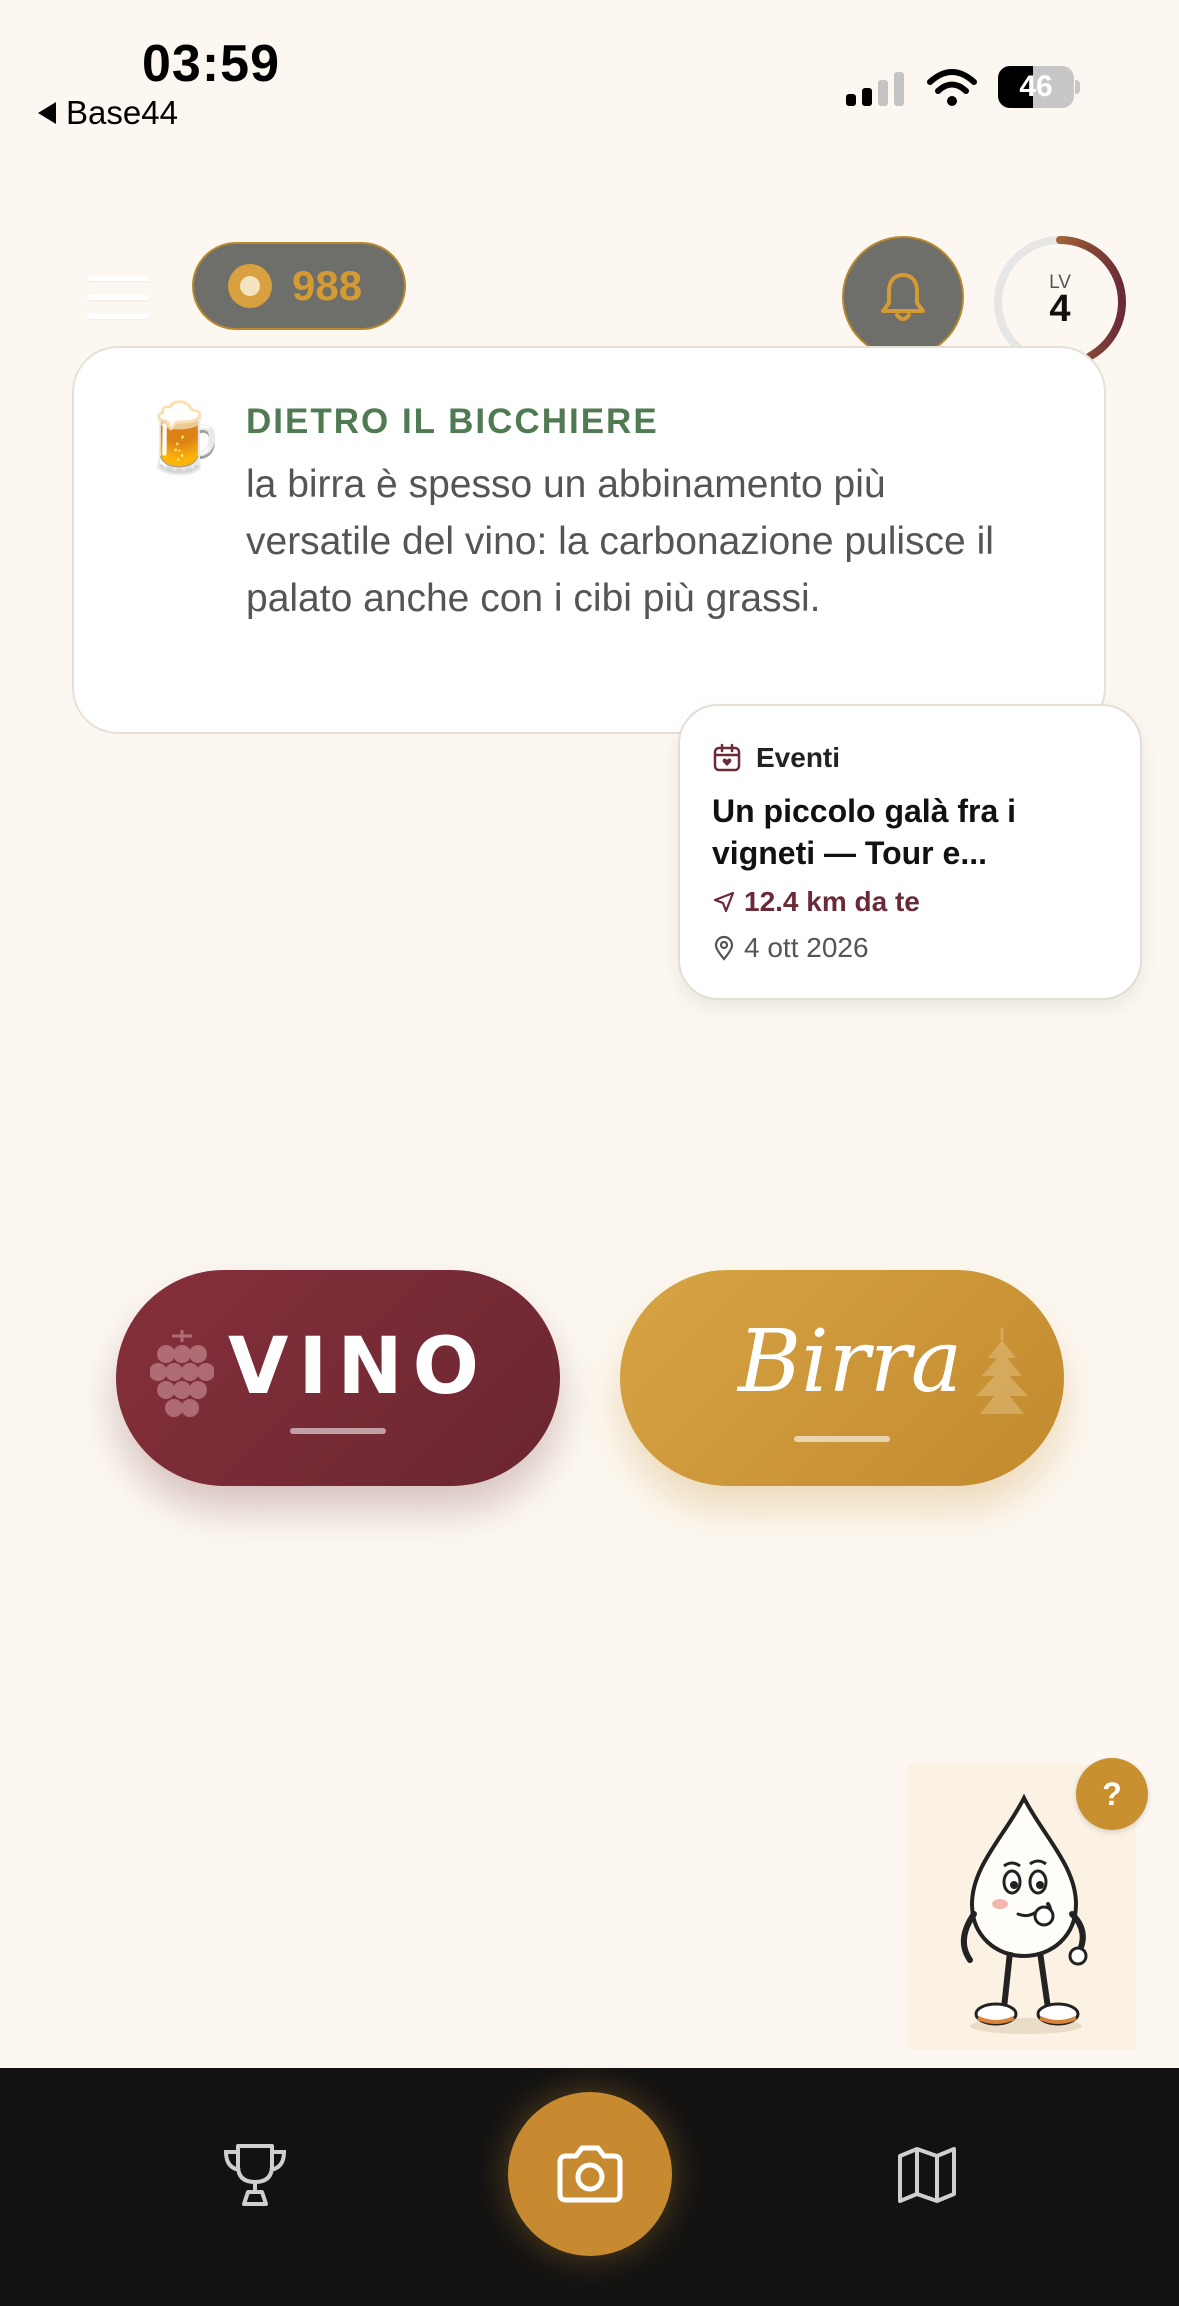 This screenshot has height=2306, width=1179. Describe the element at coordinates (255, 2175) in the screenshot. I see `trophy-icon` at that location.